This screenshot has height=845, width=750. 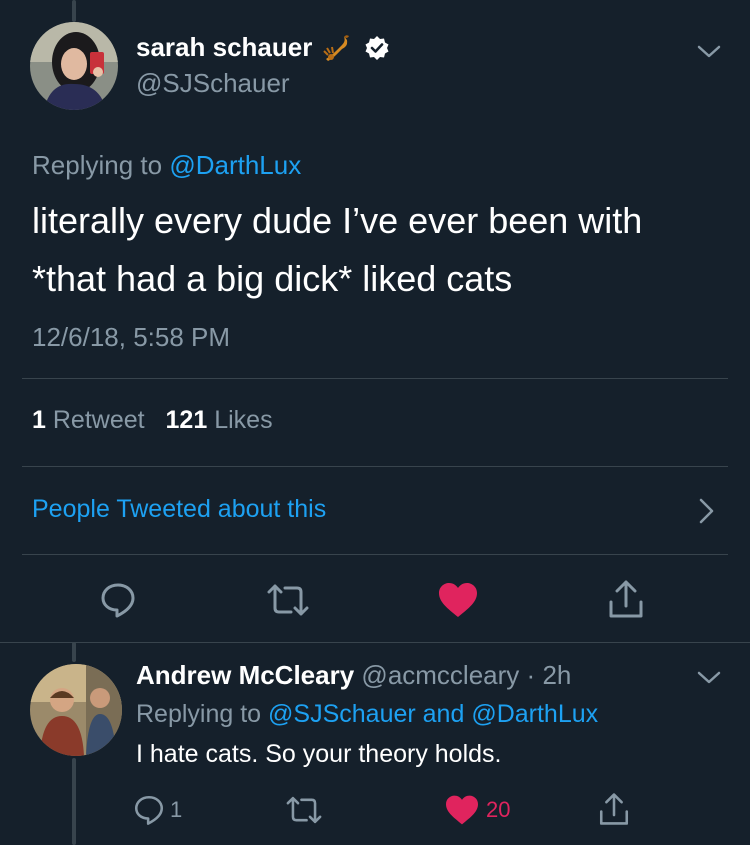 I want to click on retweet-label: Retweet, so click(x=98, y=420).